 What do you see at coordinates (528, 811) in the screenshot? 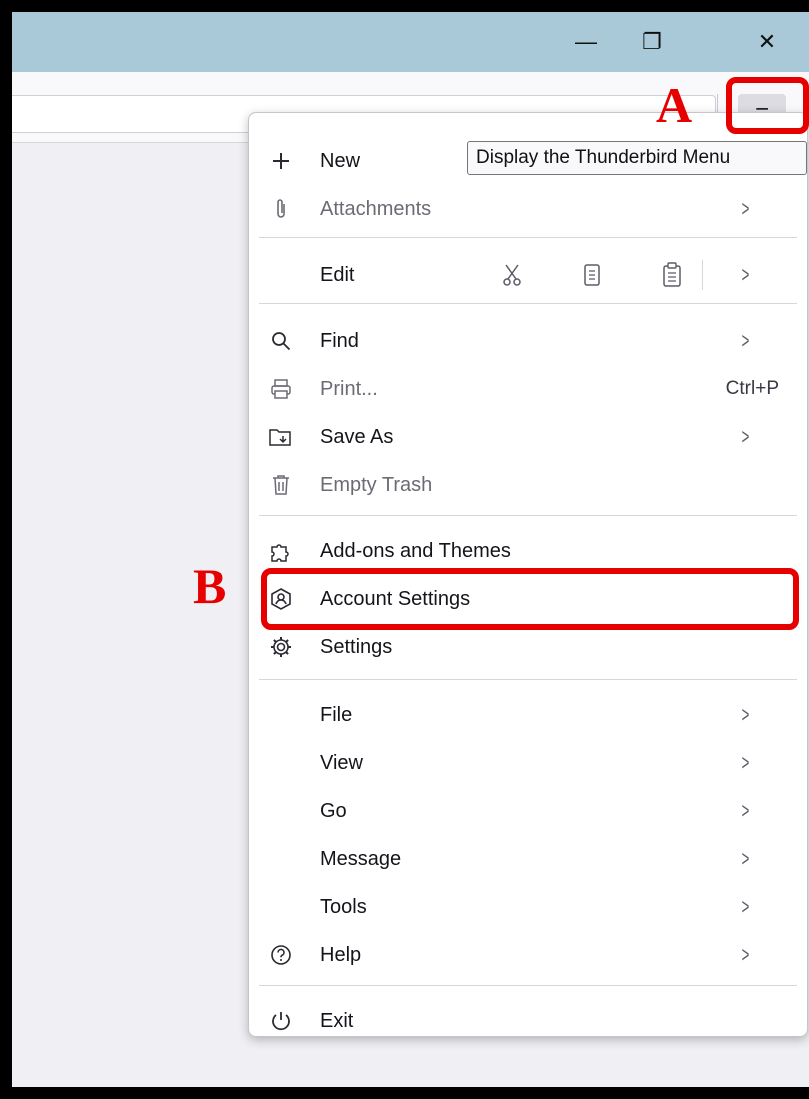
I see `menu-item-go: Go >` at bounding box center [528, 811].